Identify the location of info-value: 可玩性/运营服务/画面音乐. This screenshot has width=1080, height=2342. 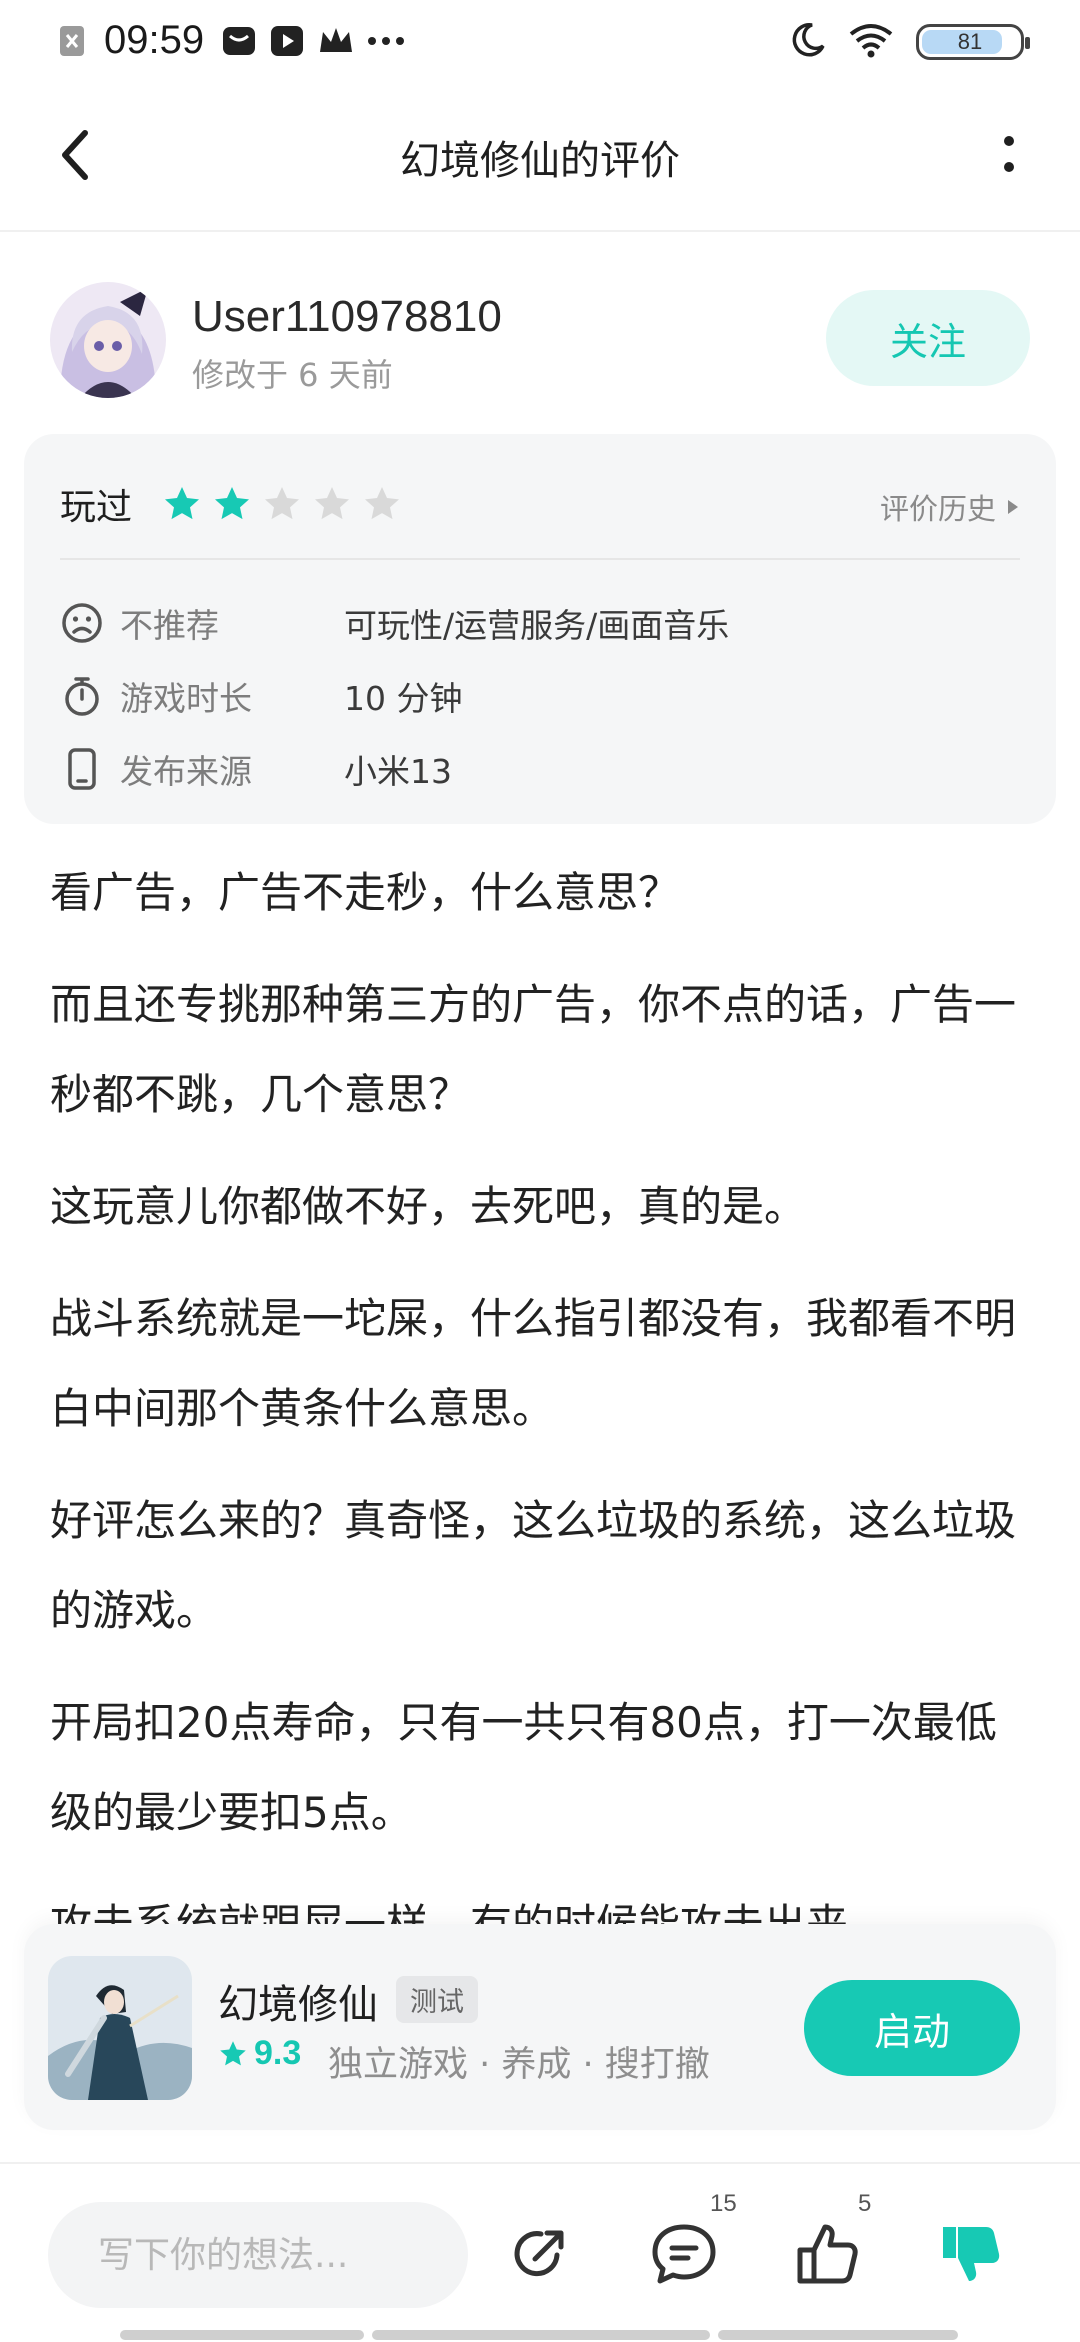
(537, 625).